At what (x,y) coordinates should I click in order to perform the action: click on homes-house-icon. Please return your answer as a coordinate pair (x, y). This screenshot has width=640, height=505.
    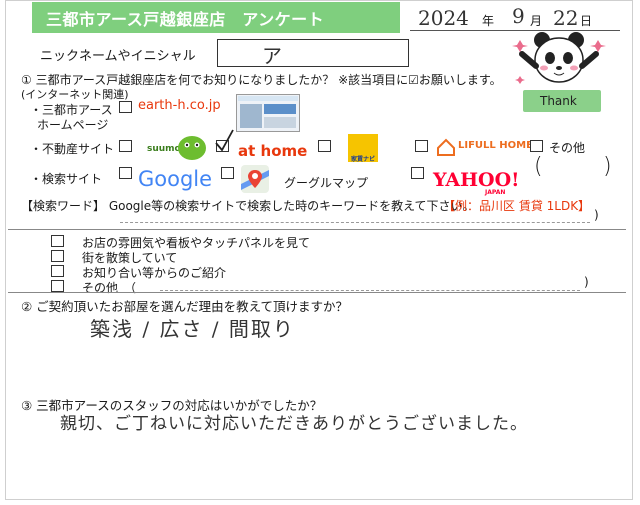
    Looking at the image, I should click on (446, 147).